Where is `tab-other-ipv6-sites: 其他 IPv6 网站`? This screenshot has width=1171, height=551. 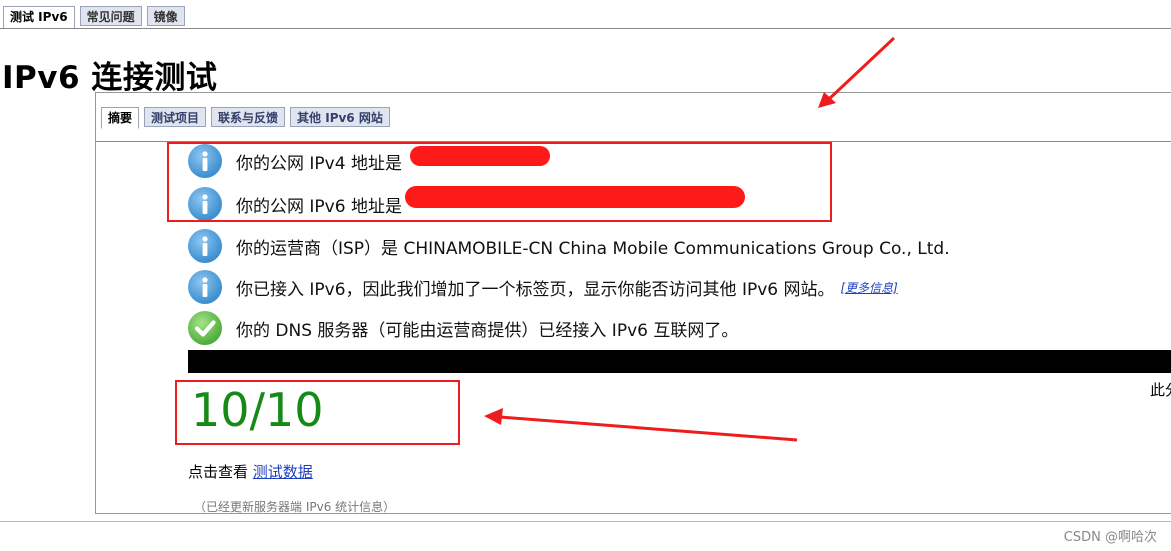 tab-other-ipv6-sites: 其他 IPv6 网站 is located at coordinates (340, 117).